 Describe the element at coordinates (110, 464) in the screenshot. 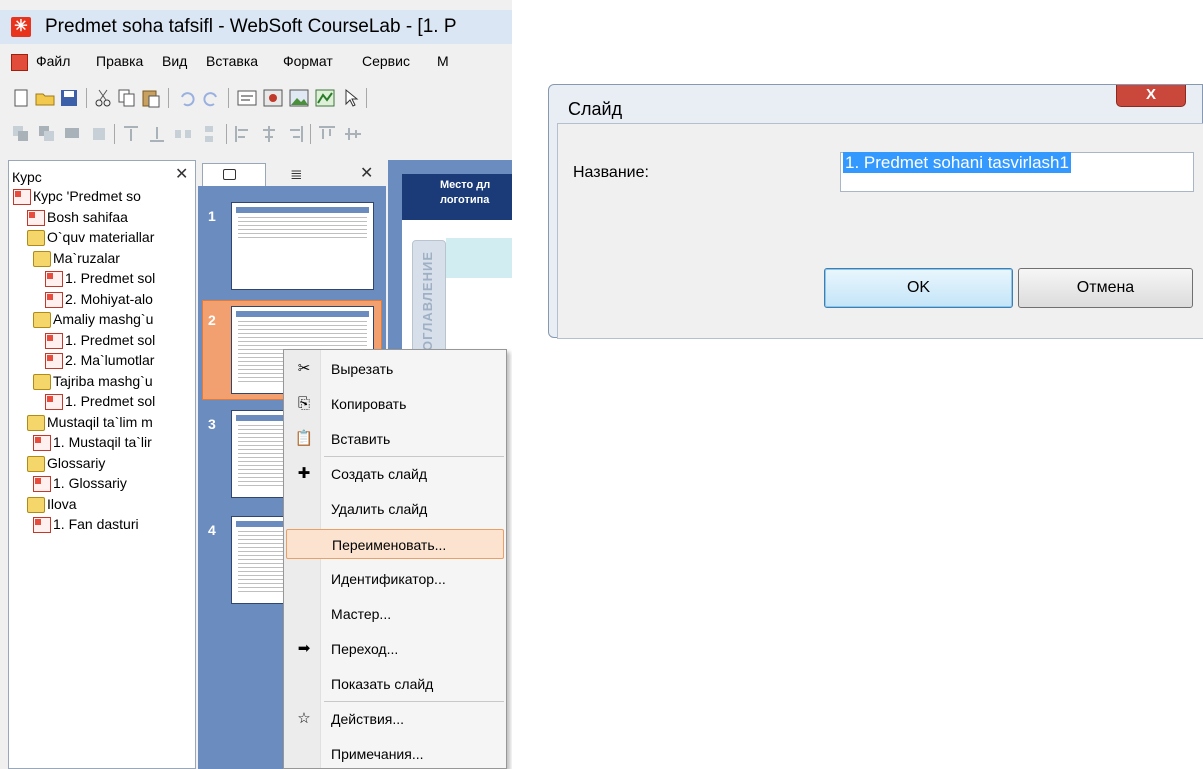

I see `tree-item: Glossariy` at that location.